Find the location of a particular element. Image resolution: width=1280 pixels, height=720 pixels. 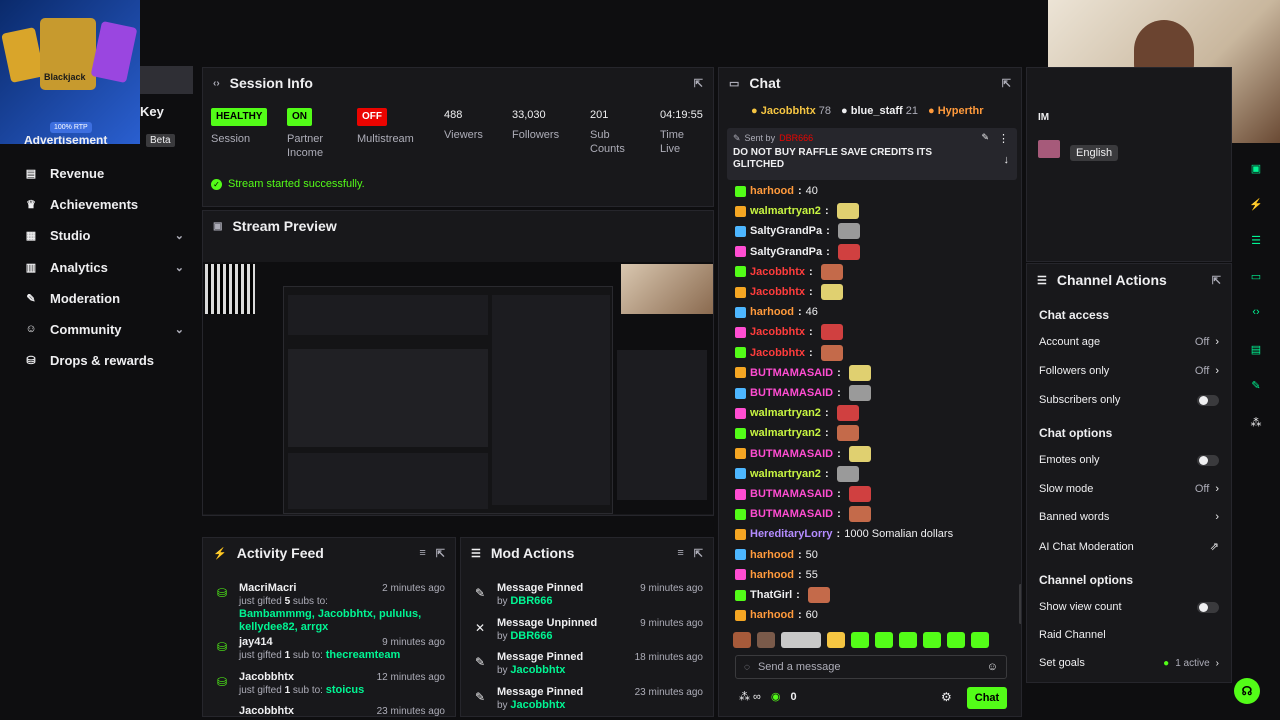

wrench-icon: ✎ is located at coordinates (1256, 385).